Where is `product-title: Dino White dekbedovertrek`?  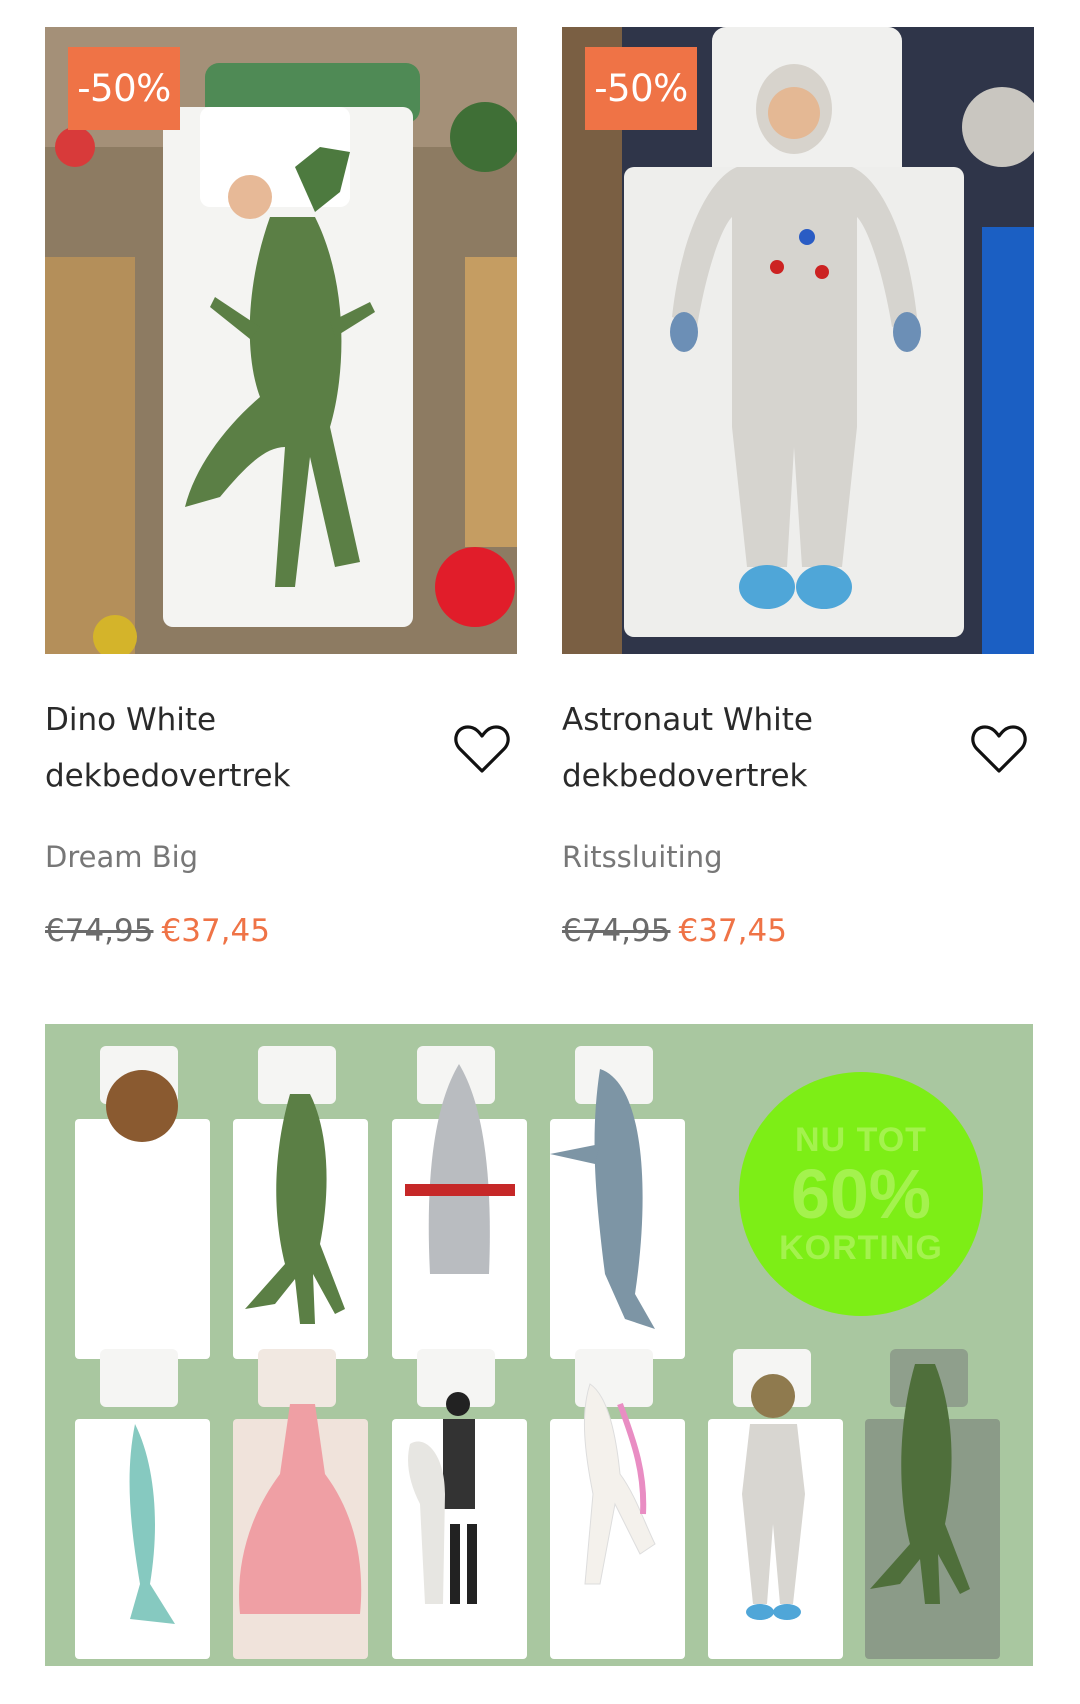 product-title: Dino White dekbedovertrek is located at coordinates (235, 748).